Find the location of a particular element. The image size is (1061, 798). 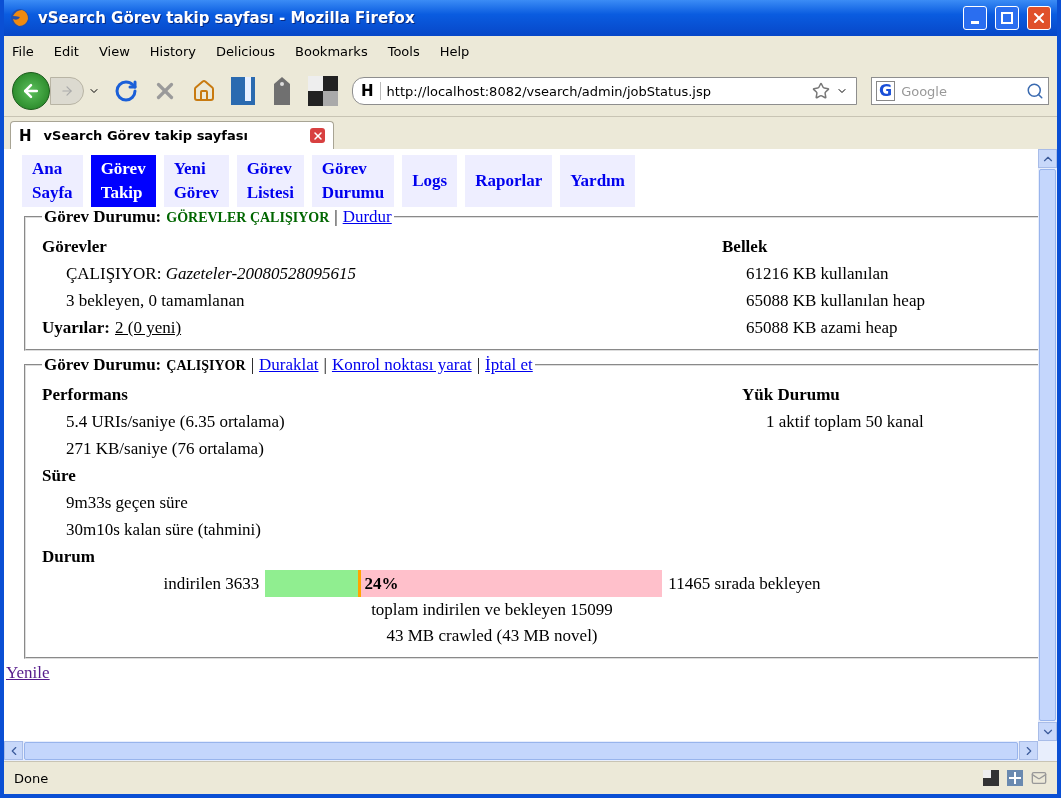

close-button is located at coordinates (1039, 18).